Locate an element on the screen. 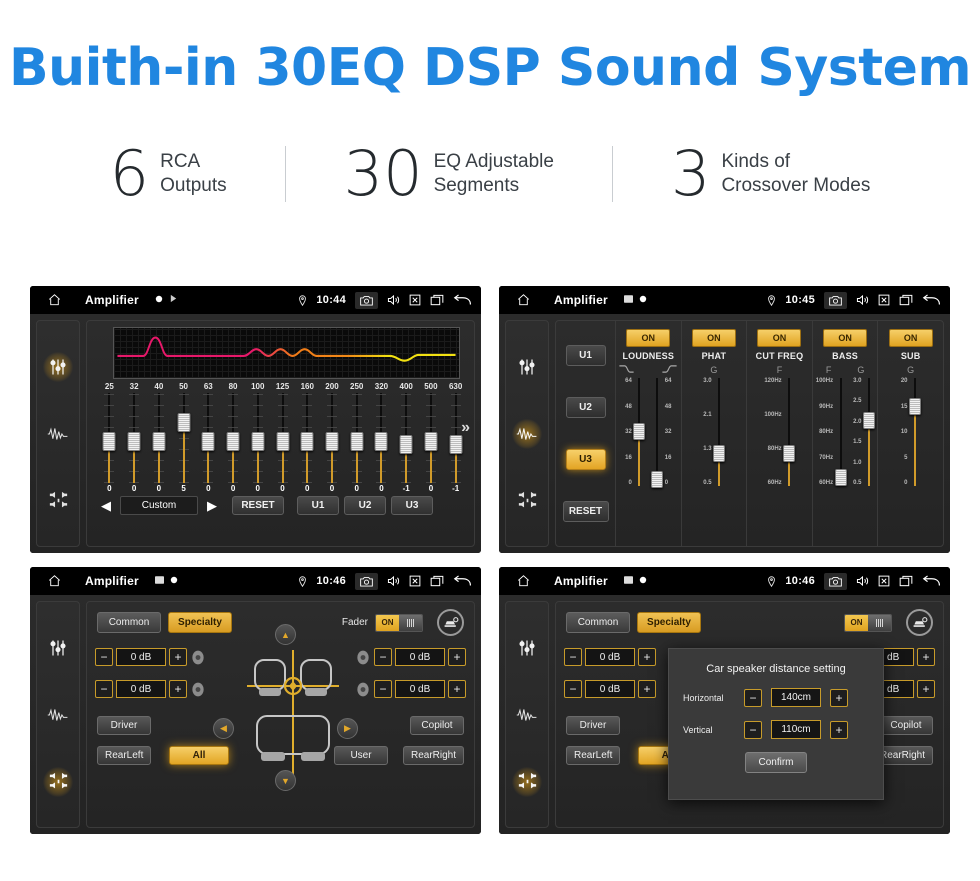  back-arrow-icon is located at coordinates (462, 581).